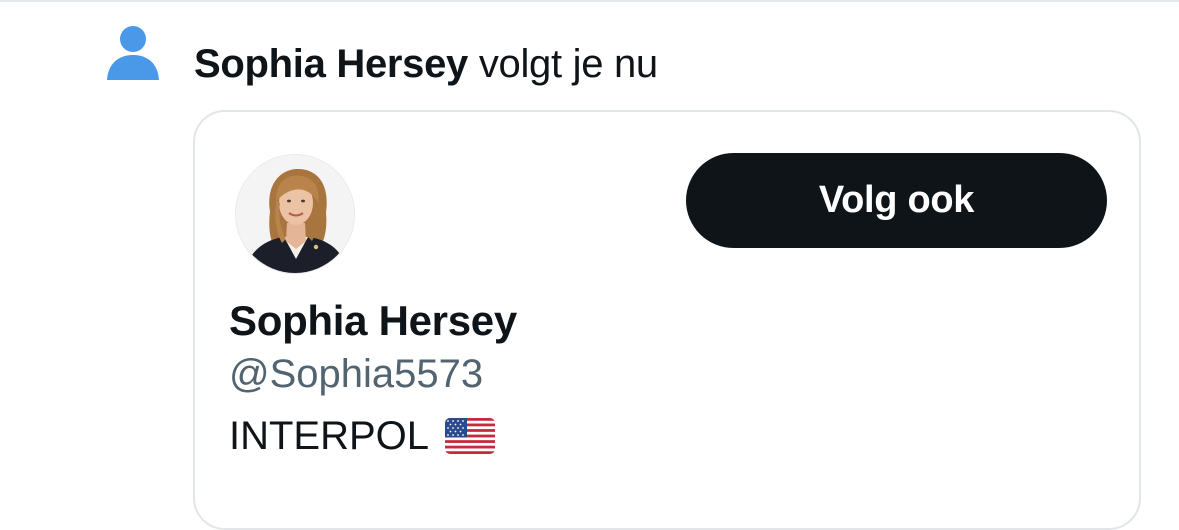  I want to click on top-divider, so click(589, 1).